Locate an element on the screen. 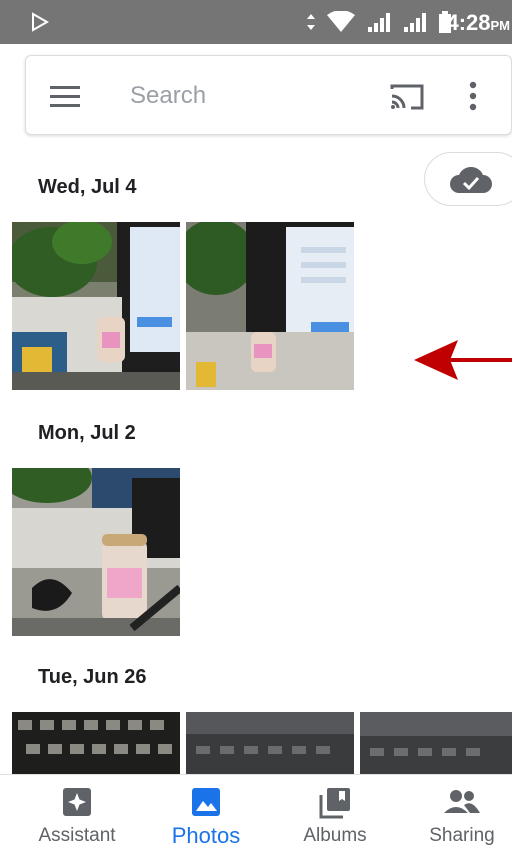 This screenshot has width=512, height=851. nav-photos: Photos is located at coordinates (206, 813).